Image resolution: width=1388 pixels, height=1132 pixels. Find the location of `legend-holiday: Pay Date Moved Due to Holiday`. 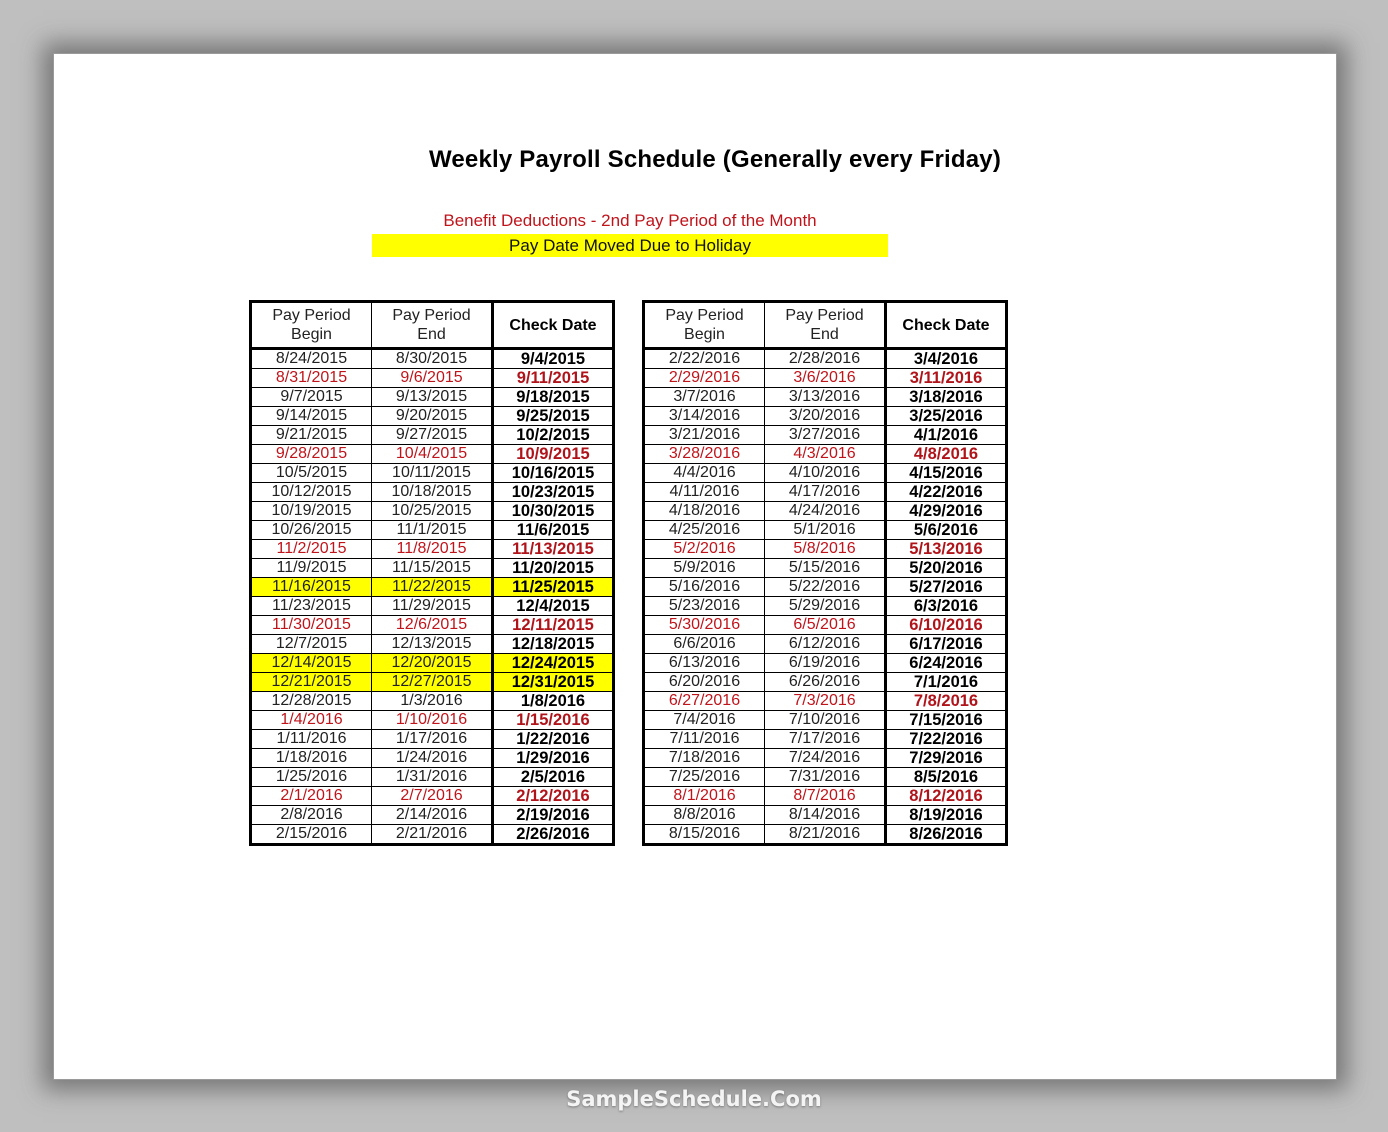

legend-holiday: Pay Date Moved Due to Holiday is located at coordinates (630, 245).